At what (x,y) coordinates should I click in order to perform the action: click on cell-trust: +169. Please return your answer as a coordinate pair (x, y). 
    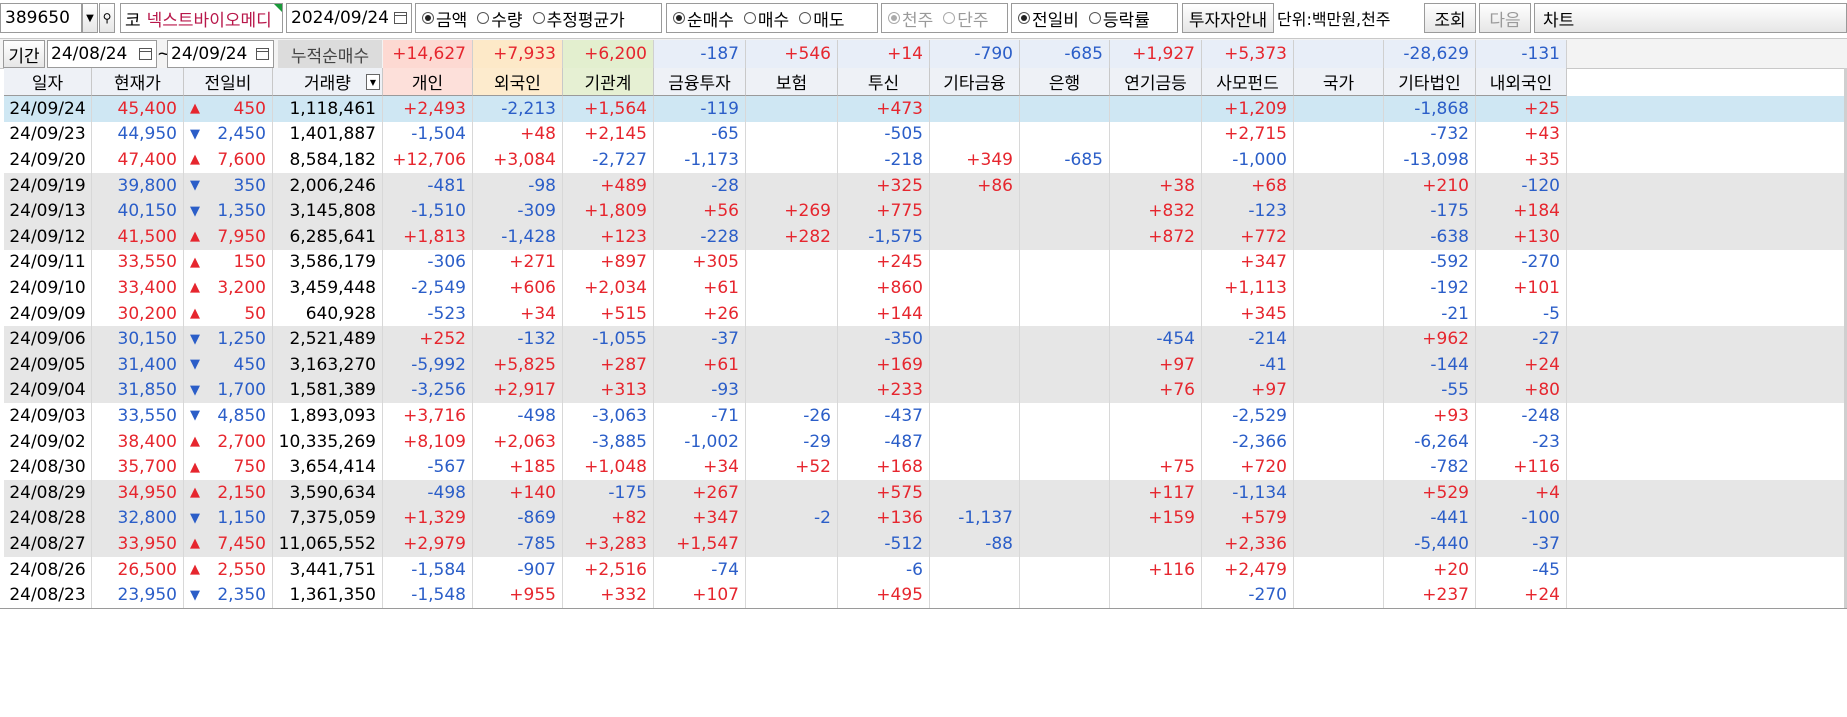
    Looking at the image, I should click on (884, 365).